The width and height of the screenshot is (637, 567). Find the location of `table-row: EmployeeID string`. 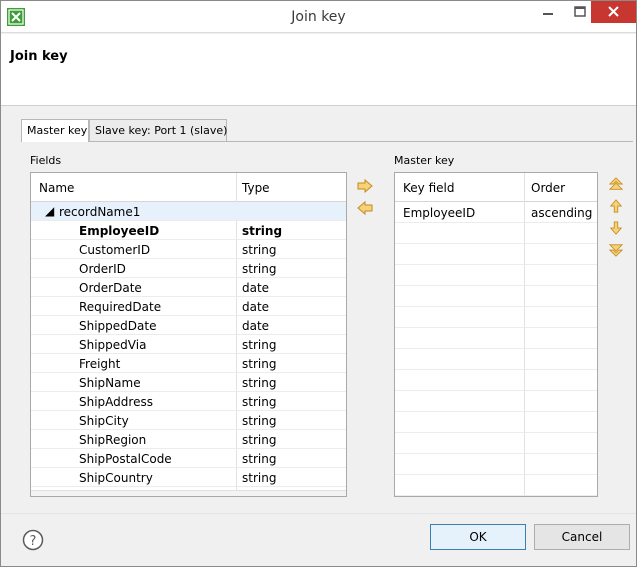

table-row: EmployeeID string is located at coordinates (188, 230).